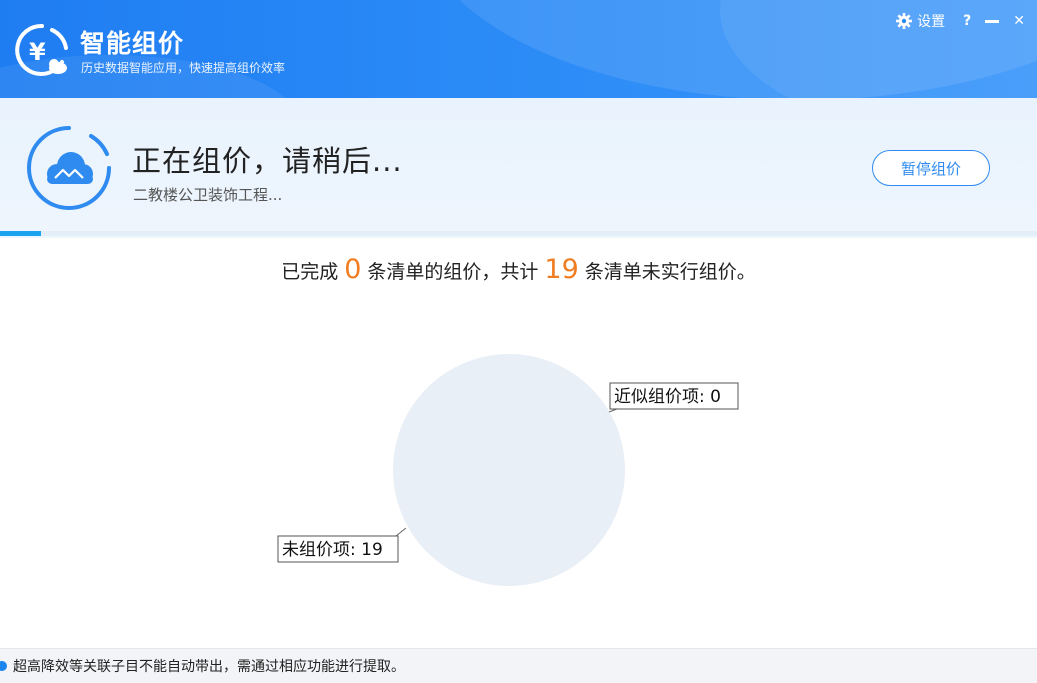  I want to click on settings-label: 设置, so click(931, 22).